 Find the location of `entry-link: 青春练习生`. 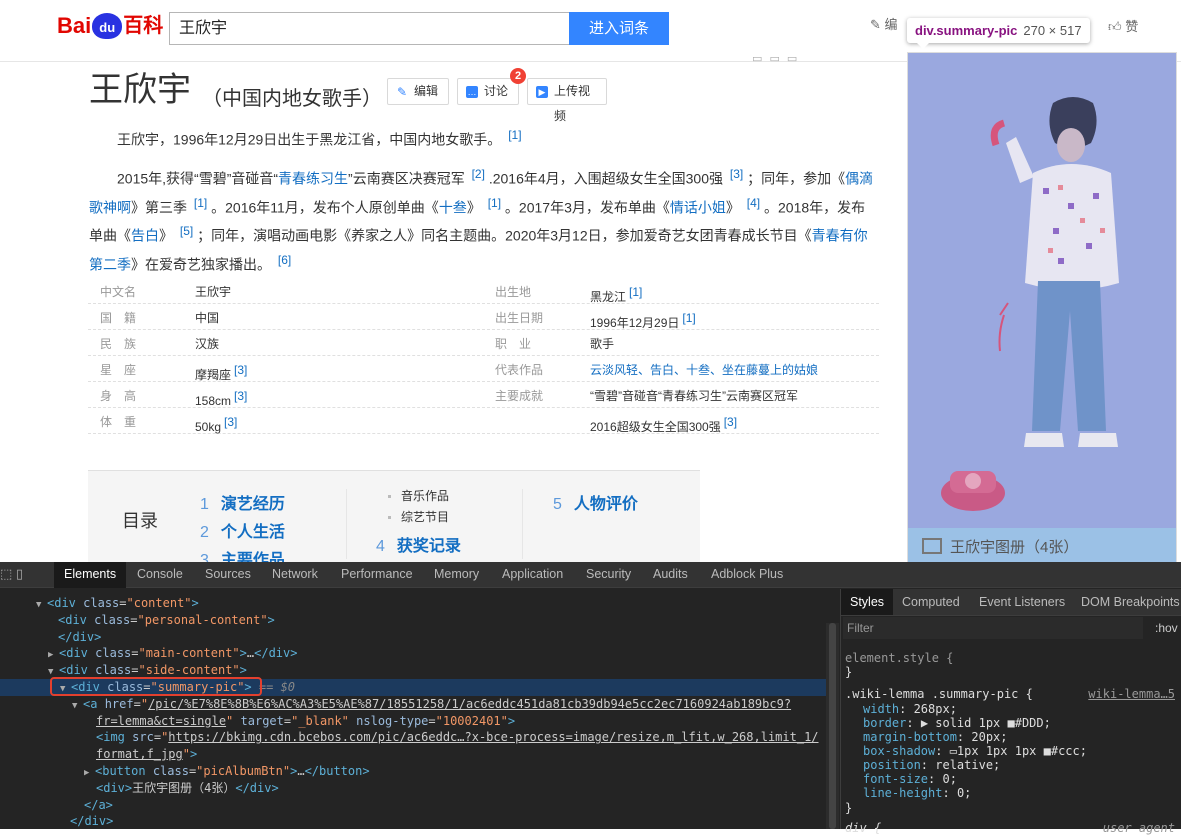

entry-link: 青春练习生 is located at coordinates (313, 179).